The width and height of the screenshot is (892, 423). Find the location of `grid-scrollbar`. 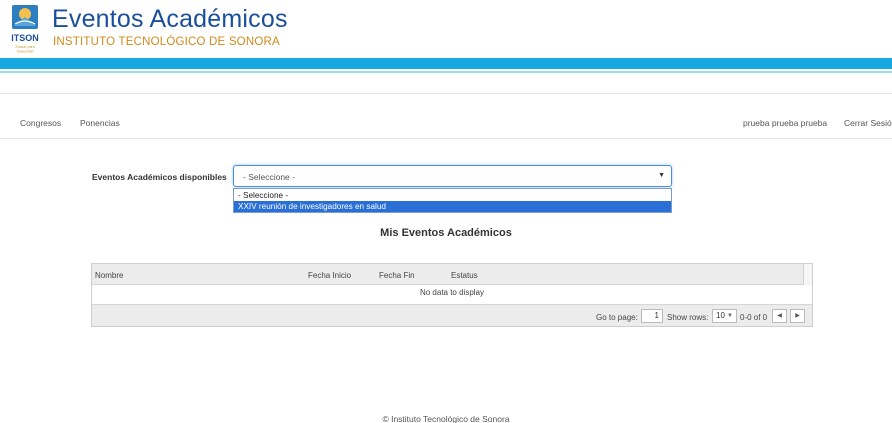

grid-scrollbar is located at coordinates (807, 274).